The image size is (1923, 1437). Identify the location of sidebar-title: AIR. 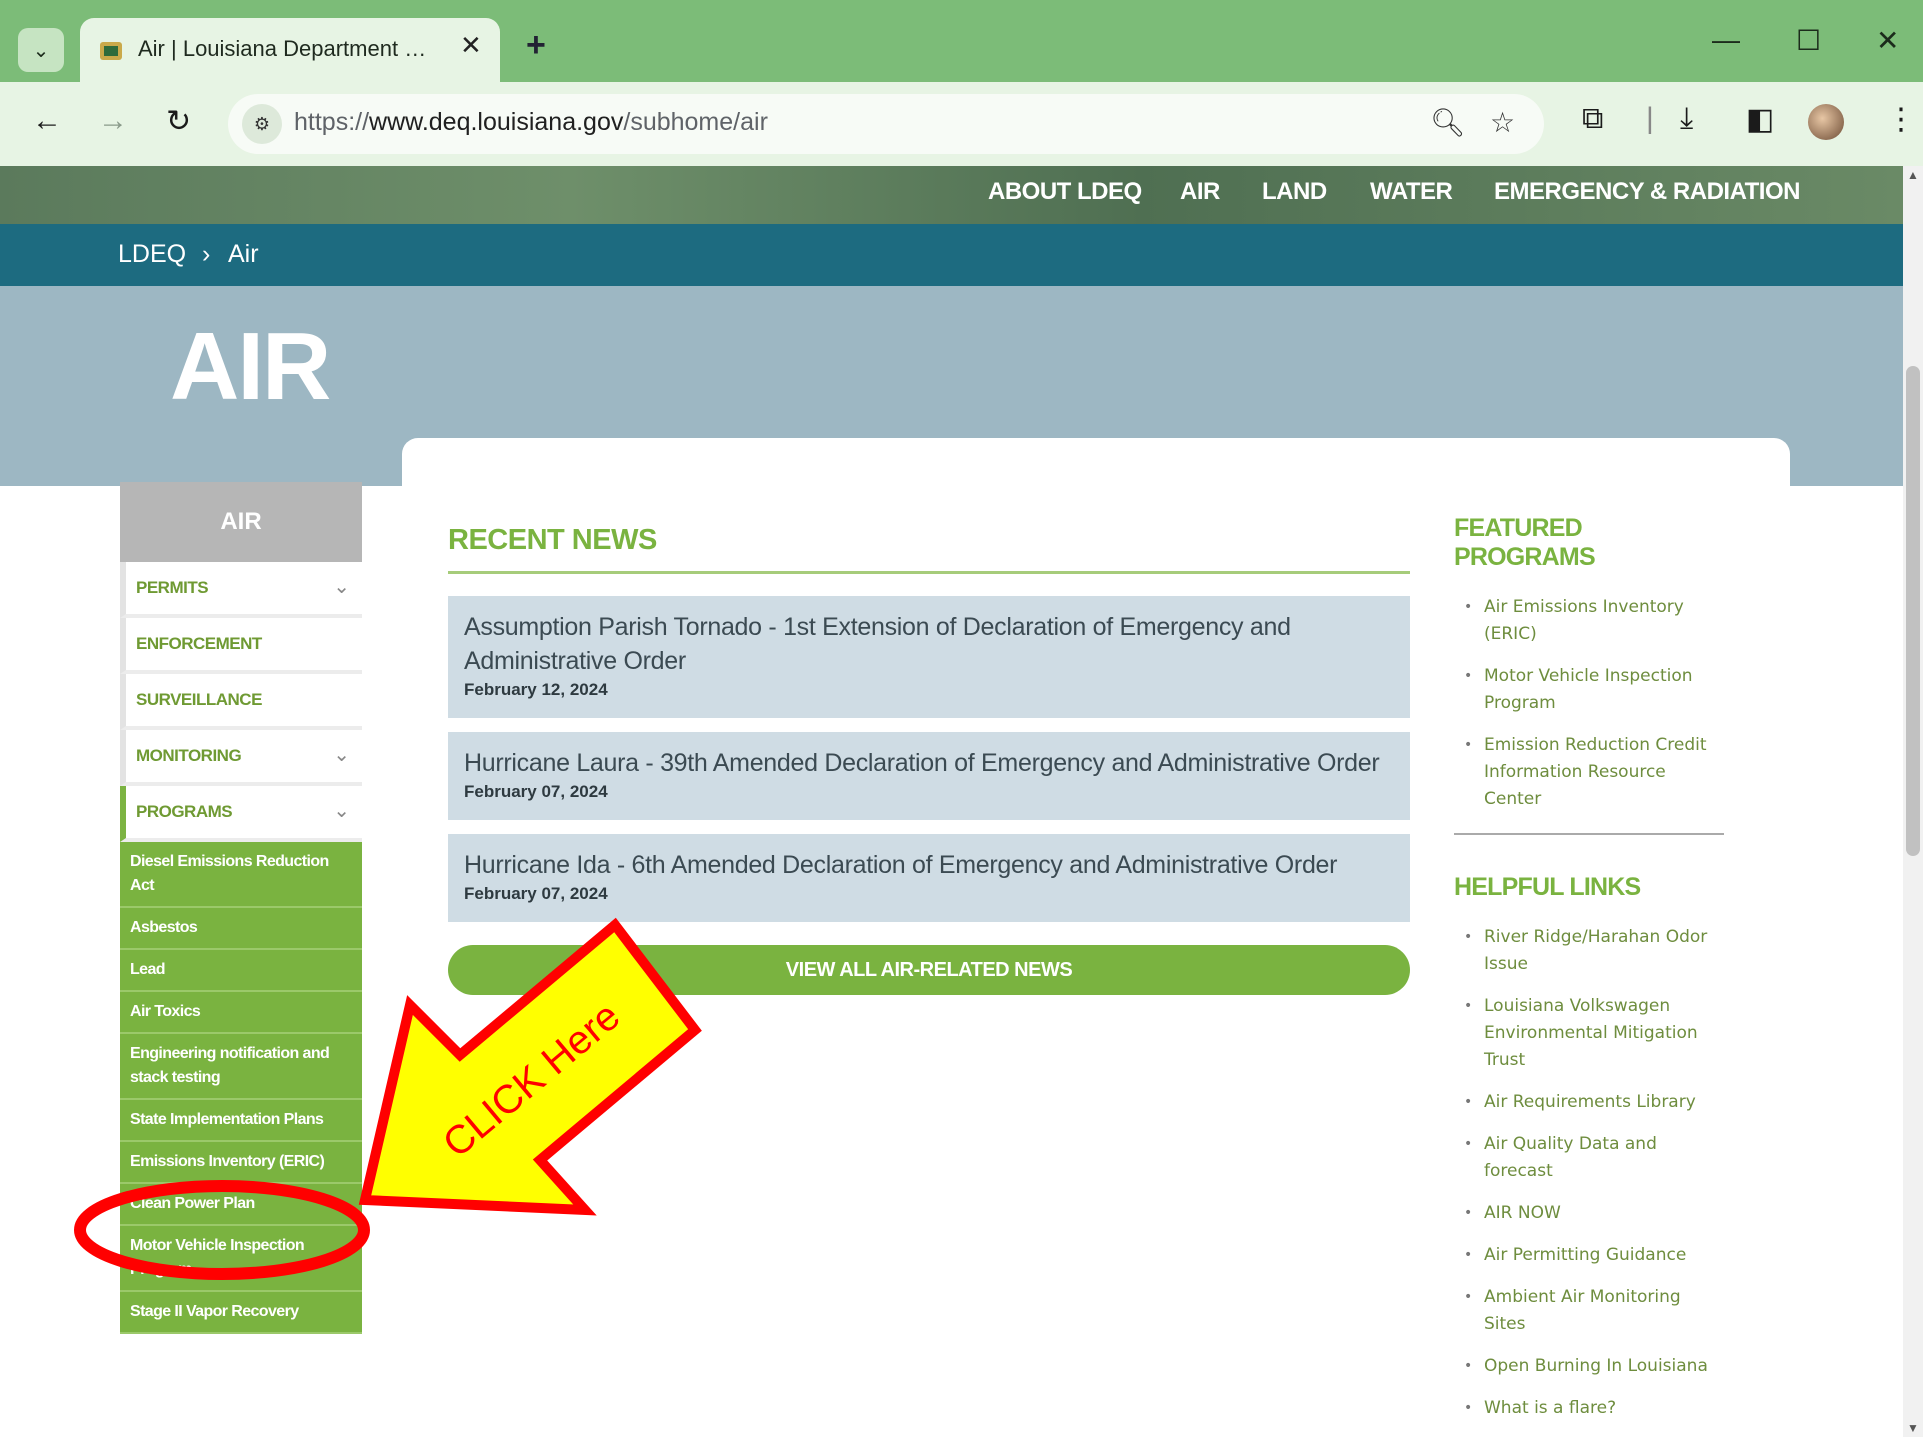
(241, 522).